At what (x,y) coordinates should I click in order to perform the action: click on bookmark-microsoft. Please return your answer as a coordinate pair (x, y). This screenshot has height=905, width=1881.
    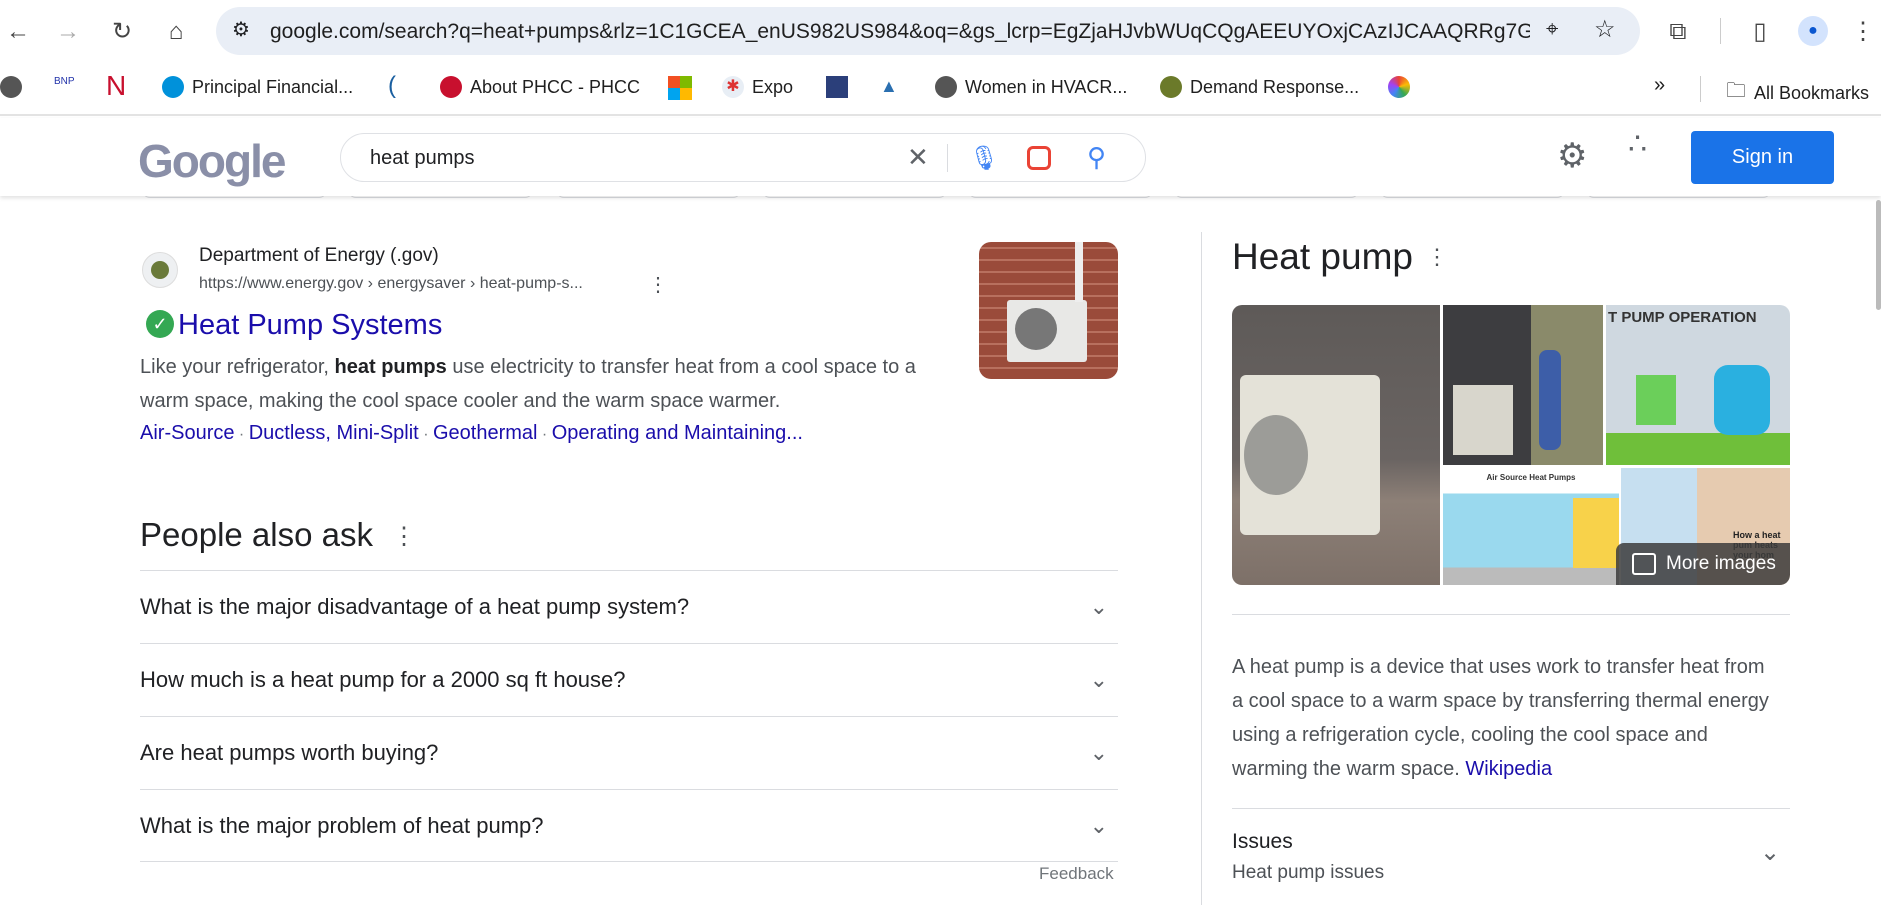
    Looking at the image, I should click on (680, 88).